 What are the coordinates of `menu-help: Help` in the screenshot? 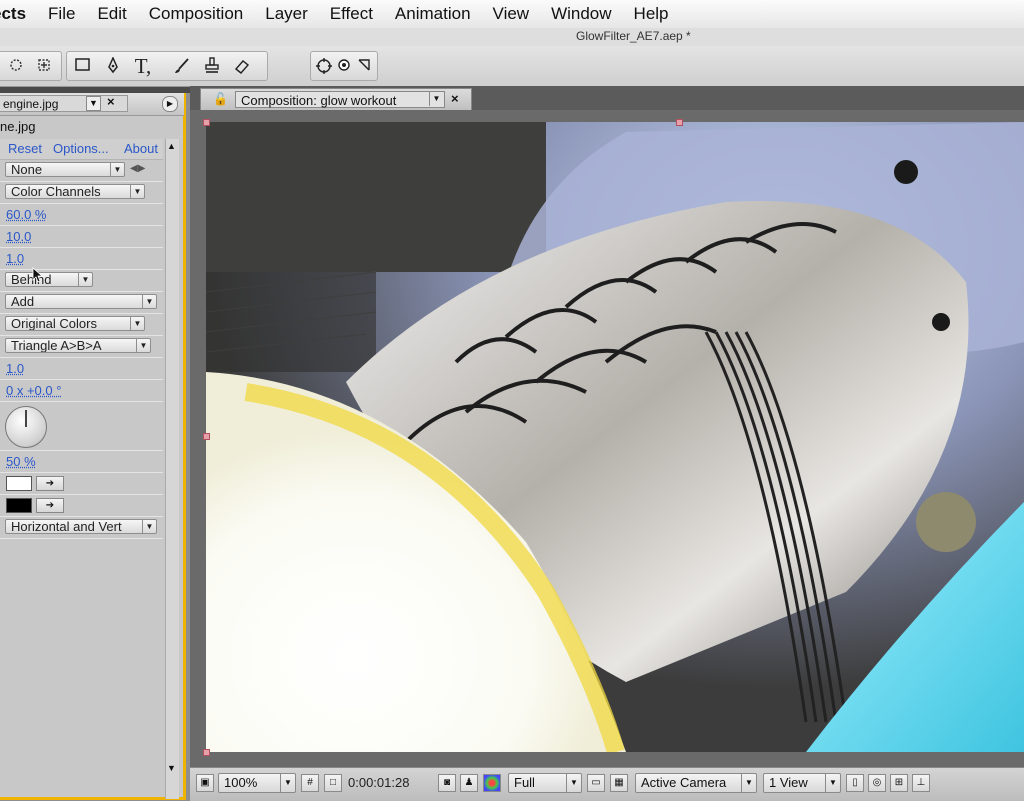 It's located at (651, 14).